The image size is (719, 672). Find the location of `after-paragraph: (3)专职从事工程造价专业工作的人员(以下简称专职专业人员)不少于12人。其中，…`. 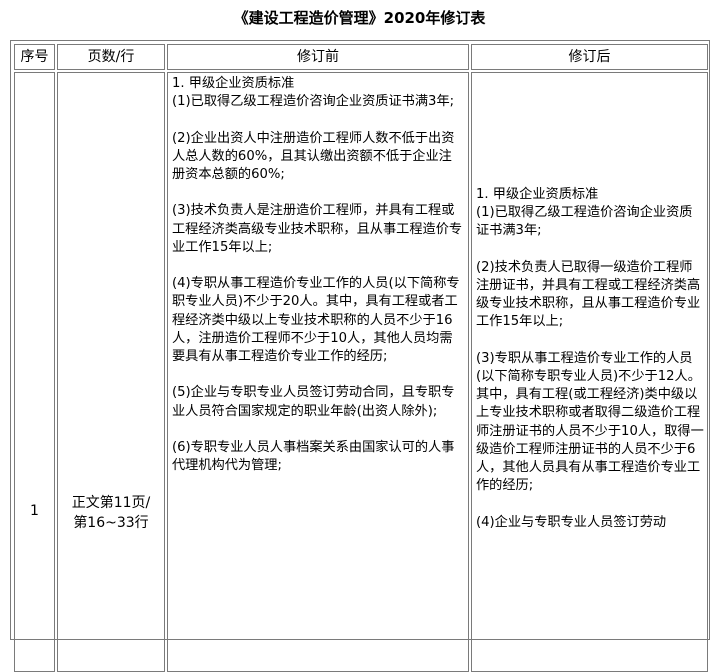

after-paragraph: (3)专职从事工程造价专业工作的人员(以下简称专职专业人员)不少于12人。其中，… is located at coordinates (590, 422).